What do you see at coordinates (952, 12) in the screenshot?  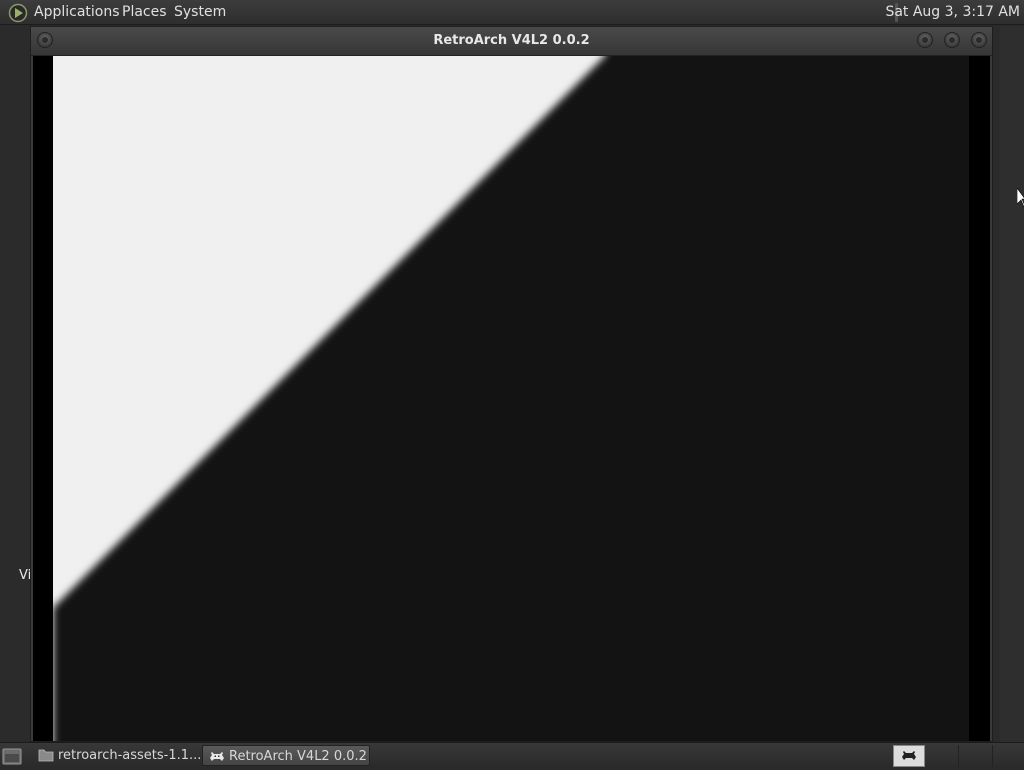 I see `clock: Sat Aug 3, 3:17 AM` at bounding box center [952, 12].